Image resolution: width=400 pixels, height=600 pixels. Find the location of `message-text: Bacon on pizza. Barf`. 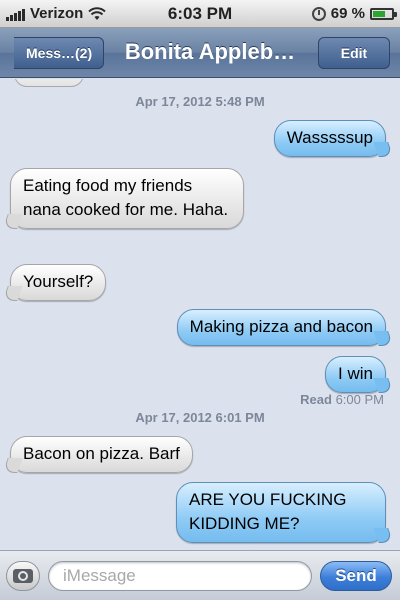

message-text: Bacon on pizza. Barf is located at coordinates (101, 453).